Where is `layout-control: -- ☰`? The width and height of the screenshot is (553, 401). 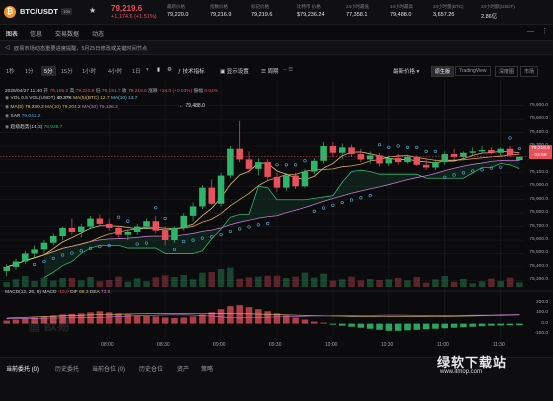 layout-control: -- ☰ is located at coordinates (288, 70).